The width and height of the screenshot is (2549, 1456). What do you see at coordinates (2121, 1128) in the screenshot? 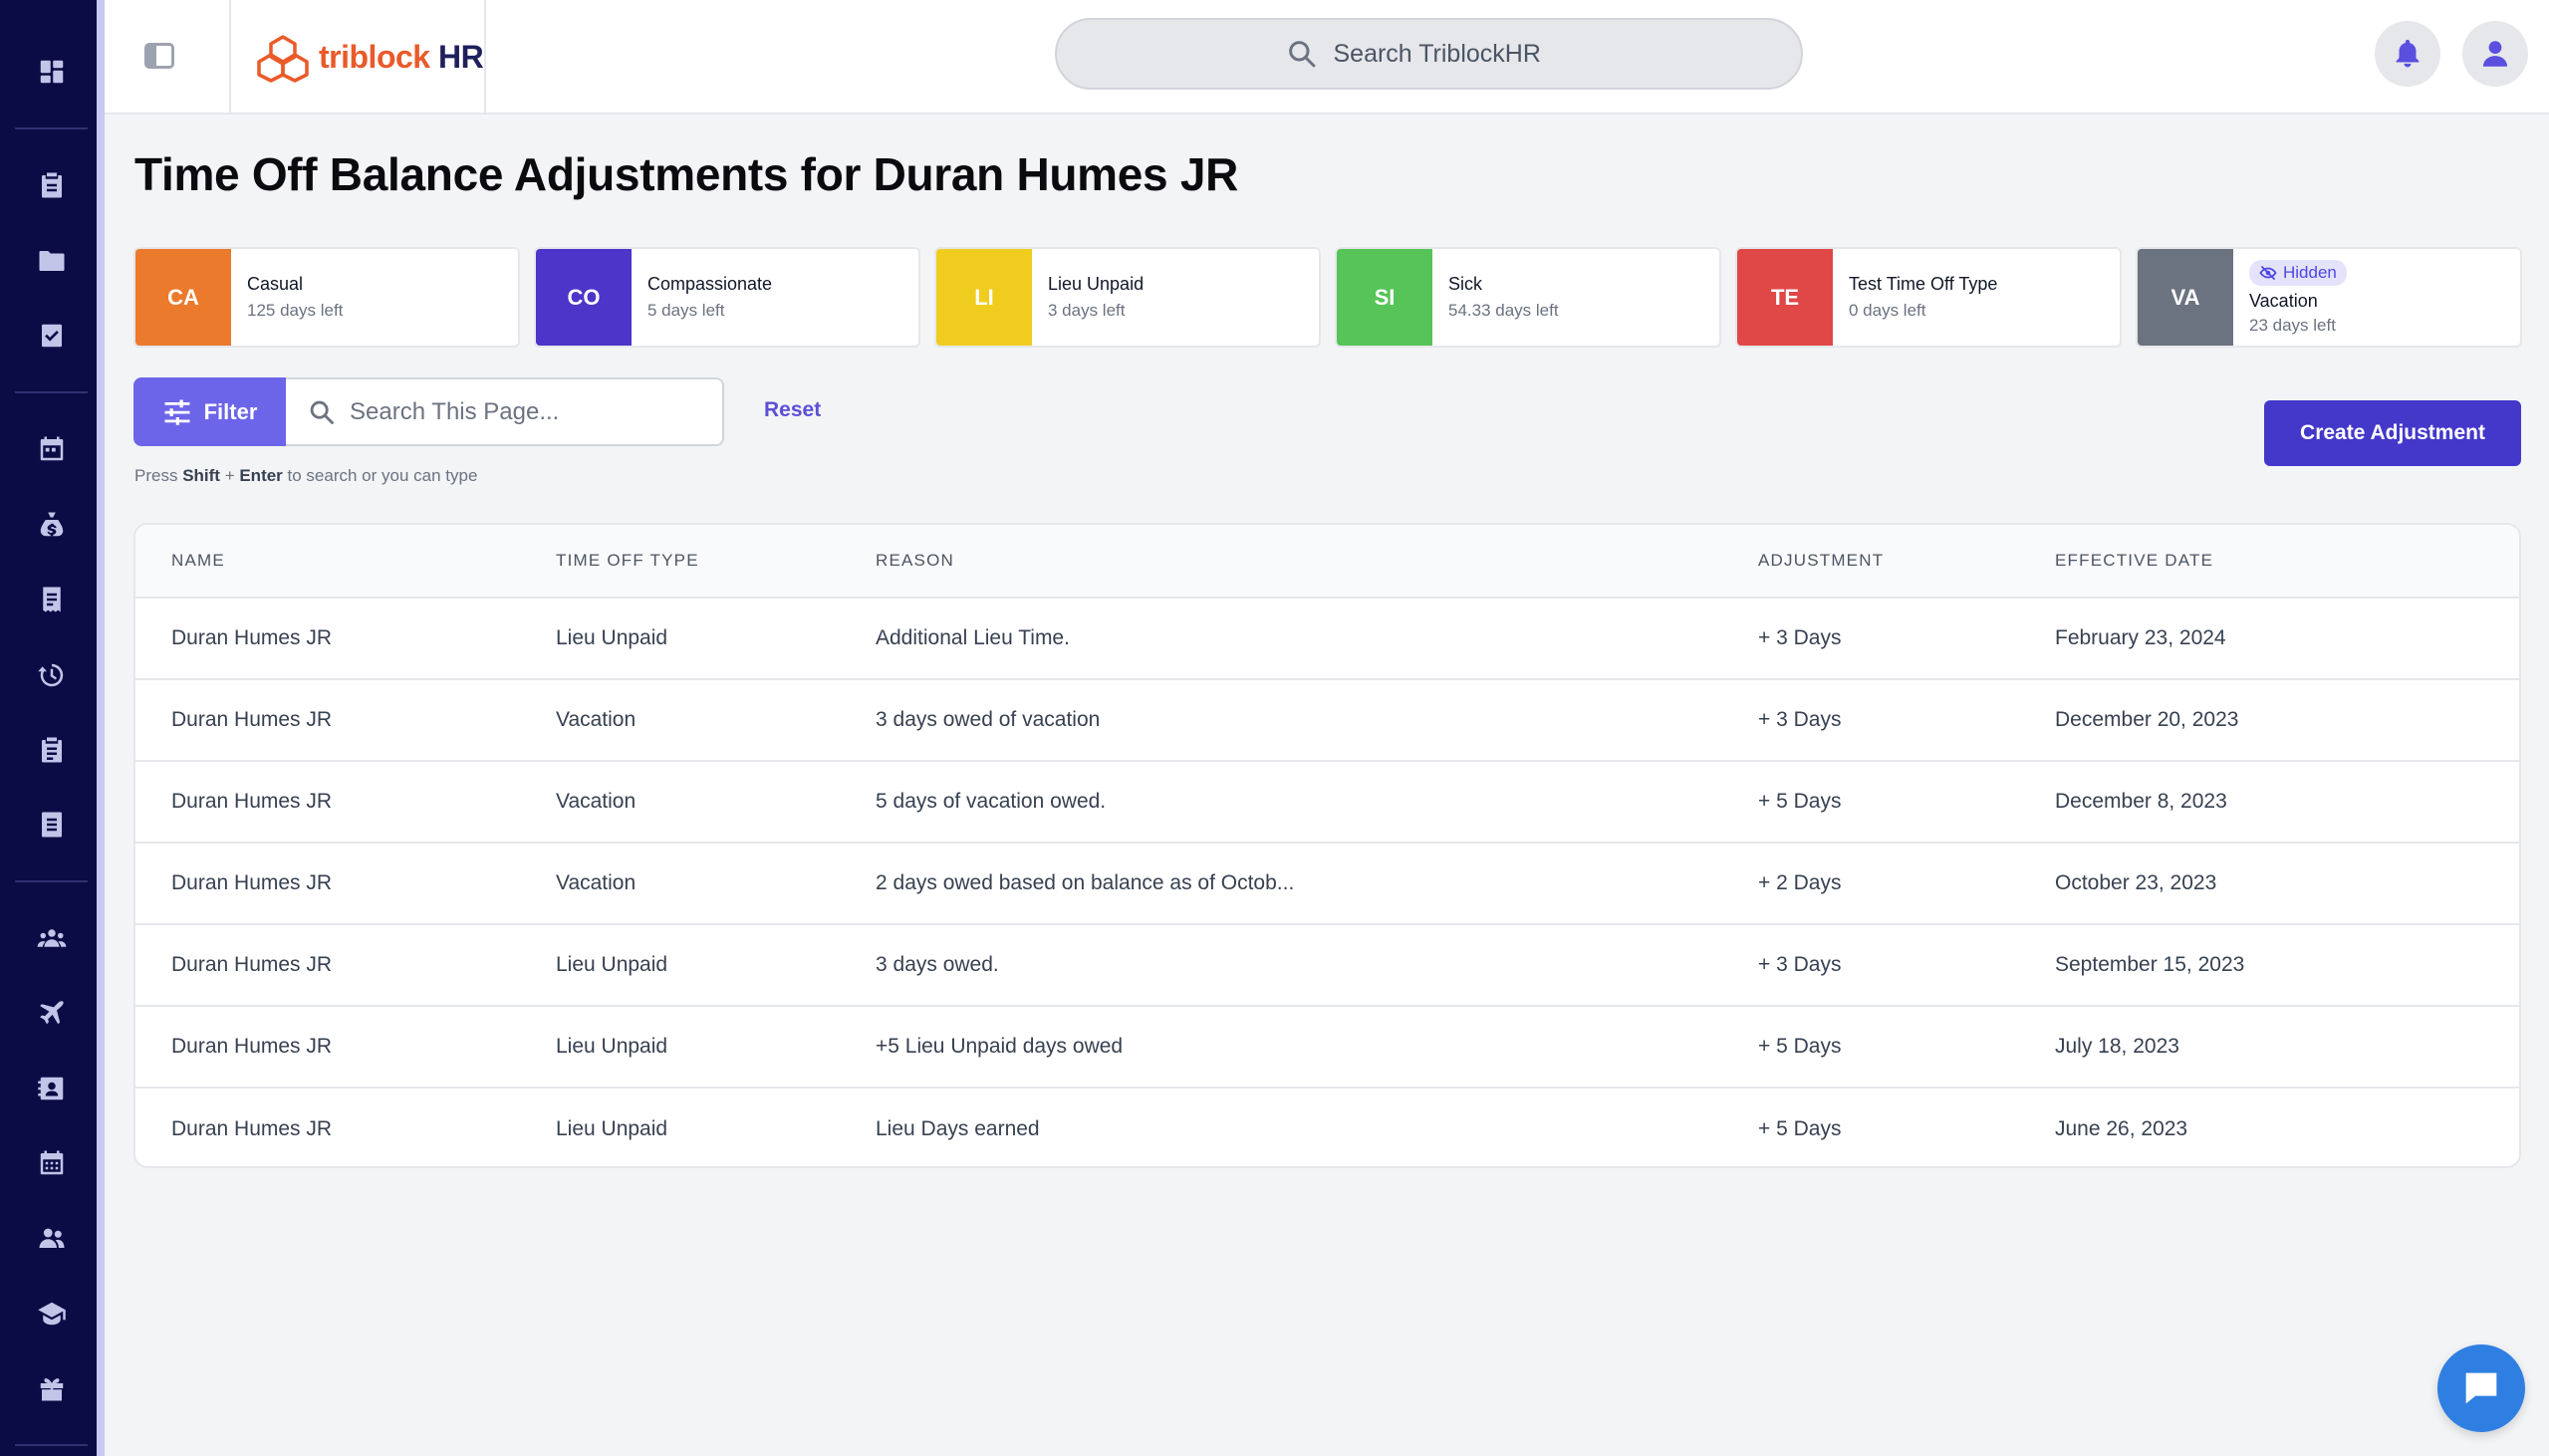
I see `cell-effective-date: June 26, 2023` at bounding box center [2121, 1128].